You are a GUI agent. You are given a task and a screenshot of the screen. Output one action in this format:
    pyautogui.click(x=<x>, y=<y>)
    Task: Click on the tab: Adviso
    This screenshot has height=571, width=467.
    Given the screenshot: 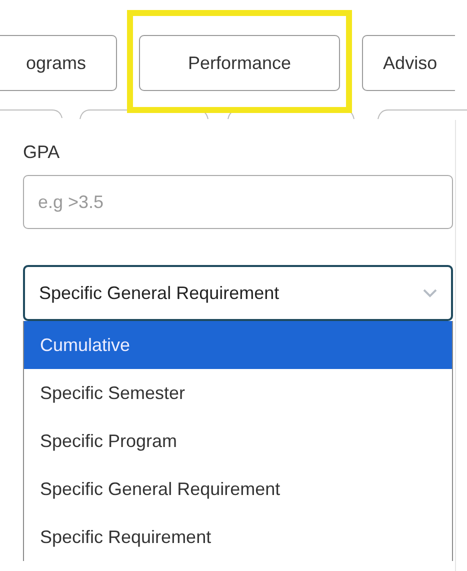 What is the action you would take?
    pyautogui.click(x=408, y=63)
    